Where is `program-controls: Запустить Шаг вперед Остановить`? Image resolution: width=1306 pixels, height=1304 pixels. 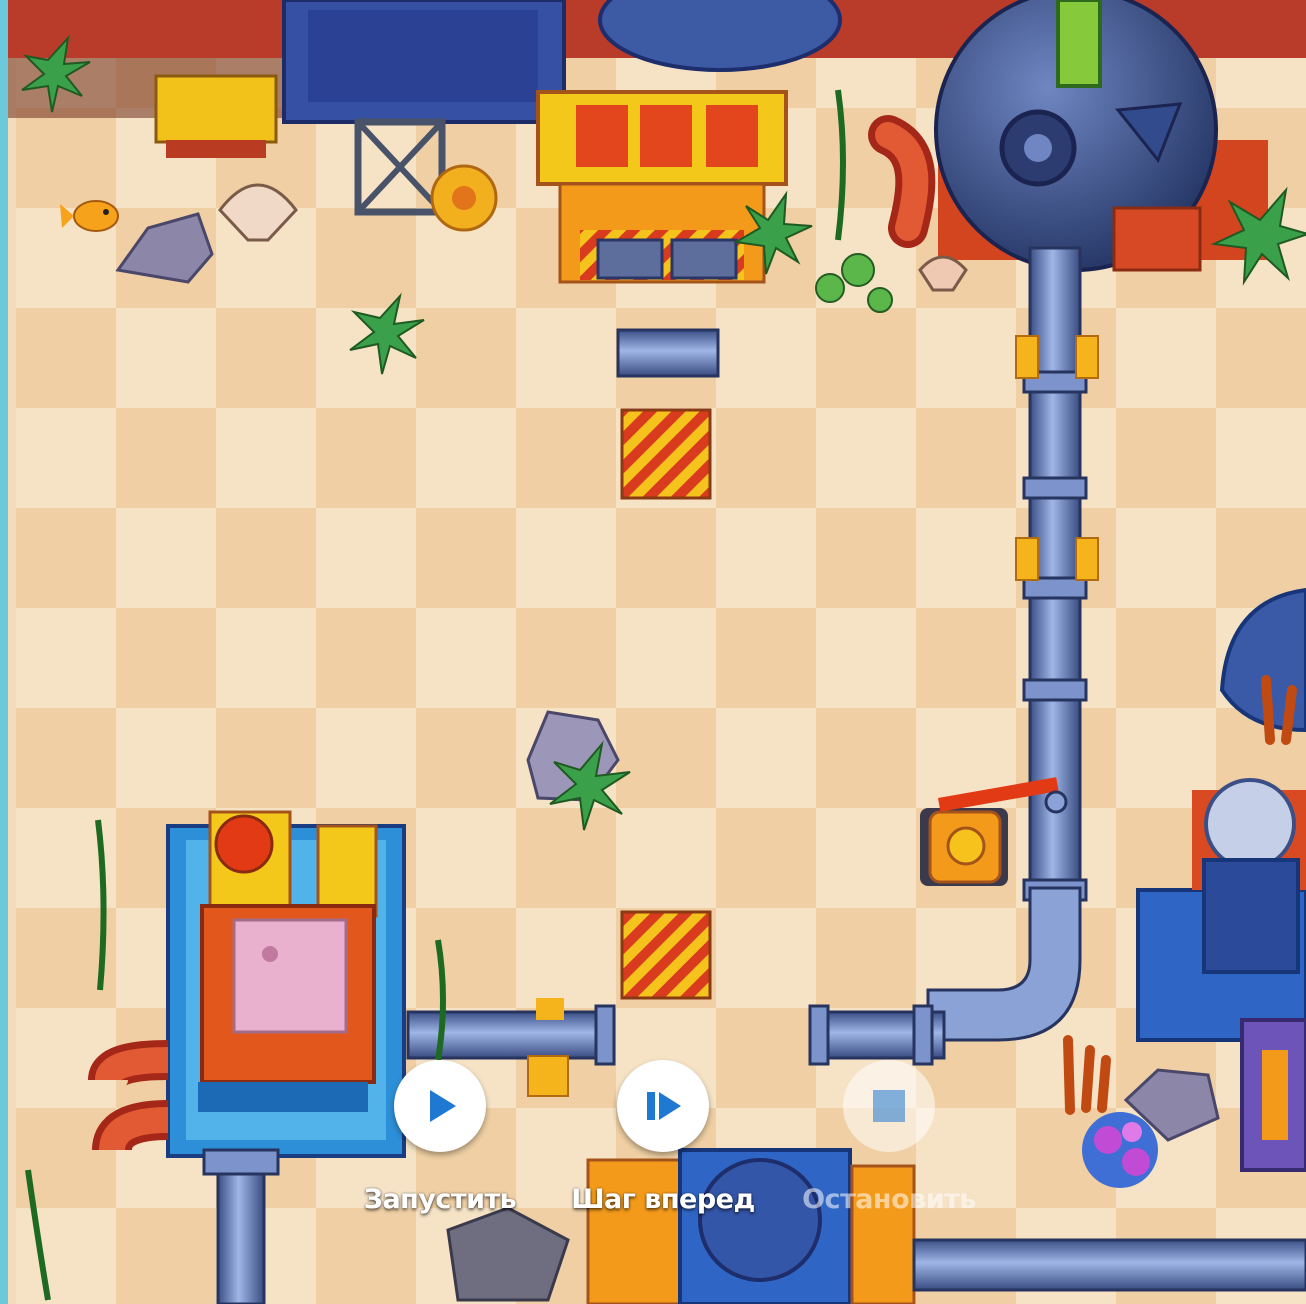
program-controls: Запустить Шаг вперед Остановить is located at coordinates (668, 1145).